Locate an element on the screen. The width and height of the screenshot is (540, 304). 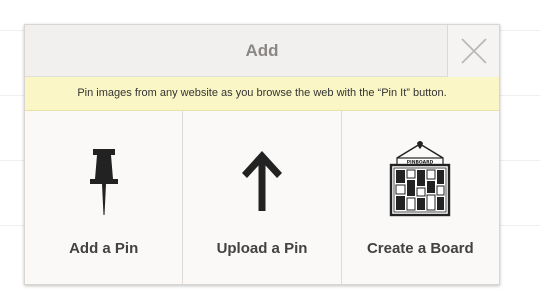
close-icon is located at coordinates (474, 51).